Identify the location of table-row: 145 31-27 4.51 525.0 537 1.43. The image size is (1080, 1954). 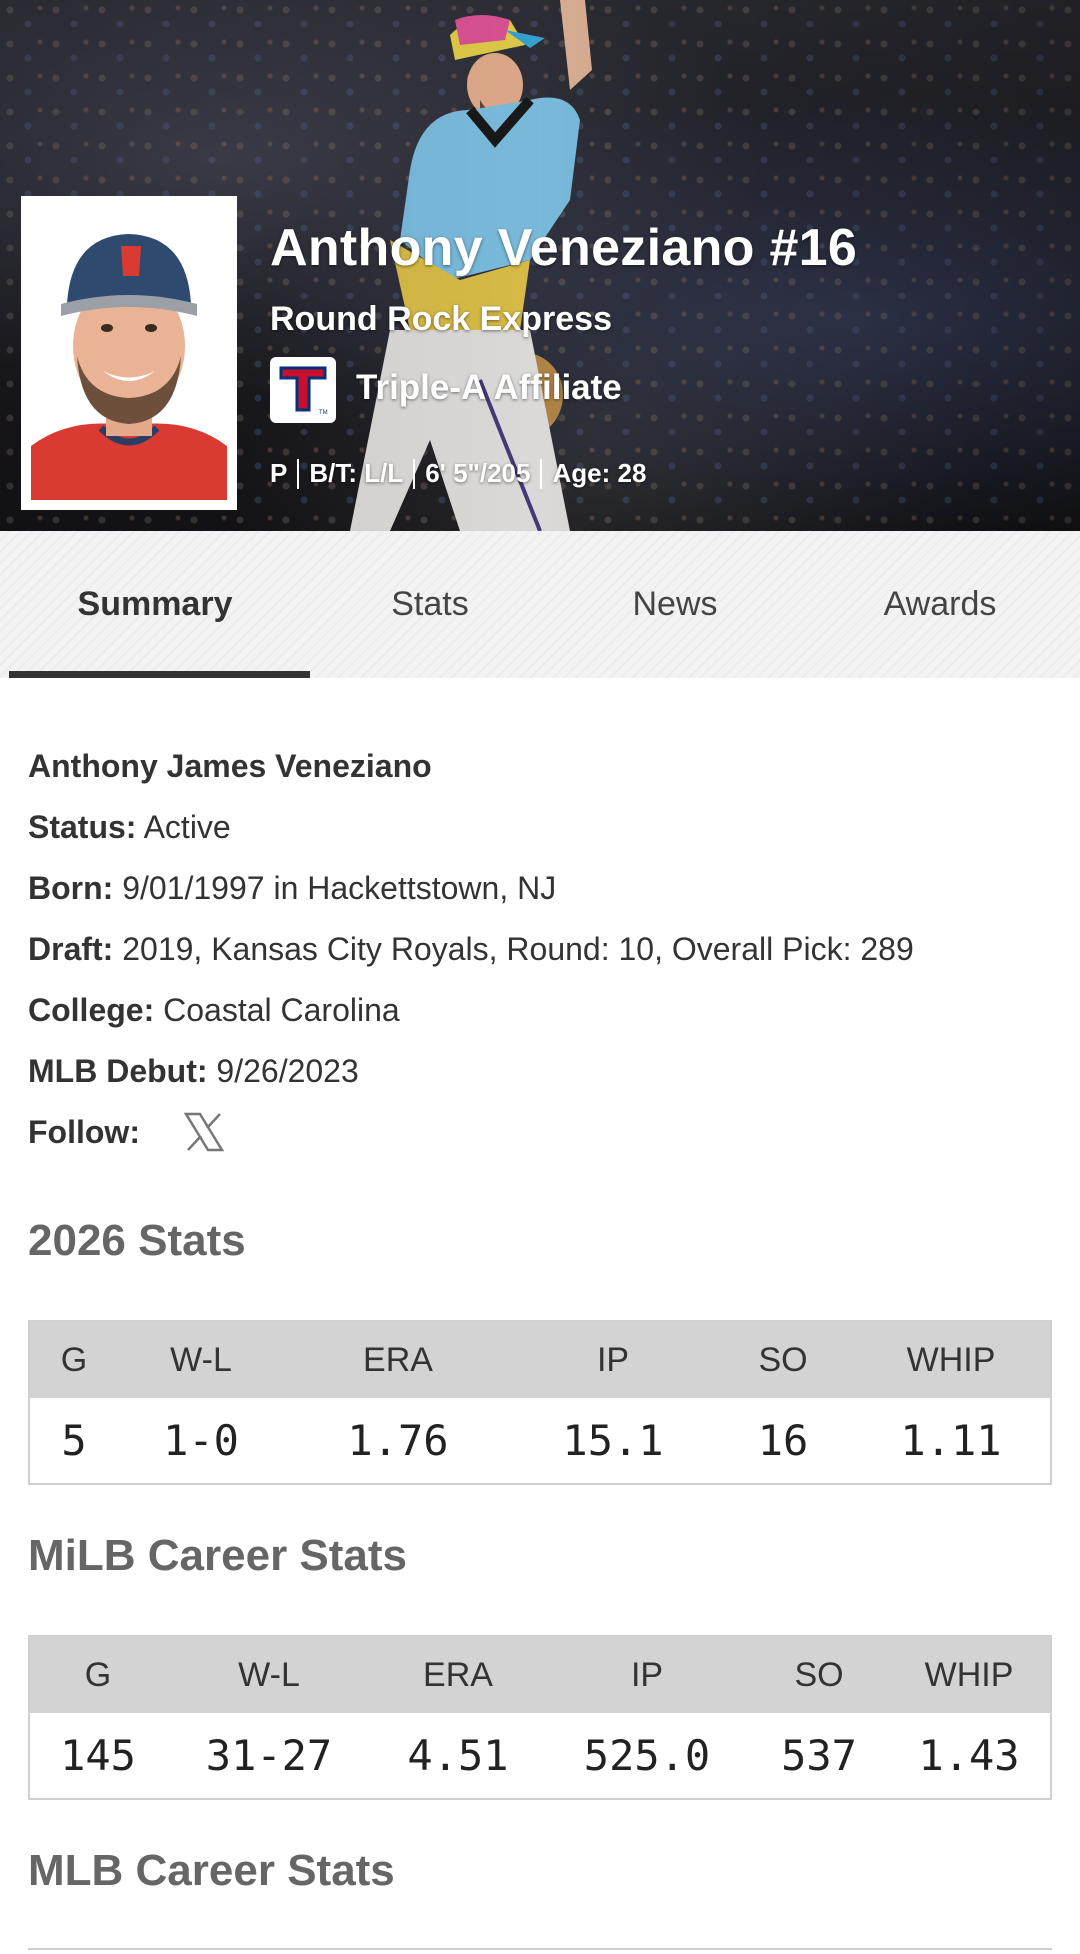
(540, 1755).